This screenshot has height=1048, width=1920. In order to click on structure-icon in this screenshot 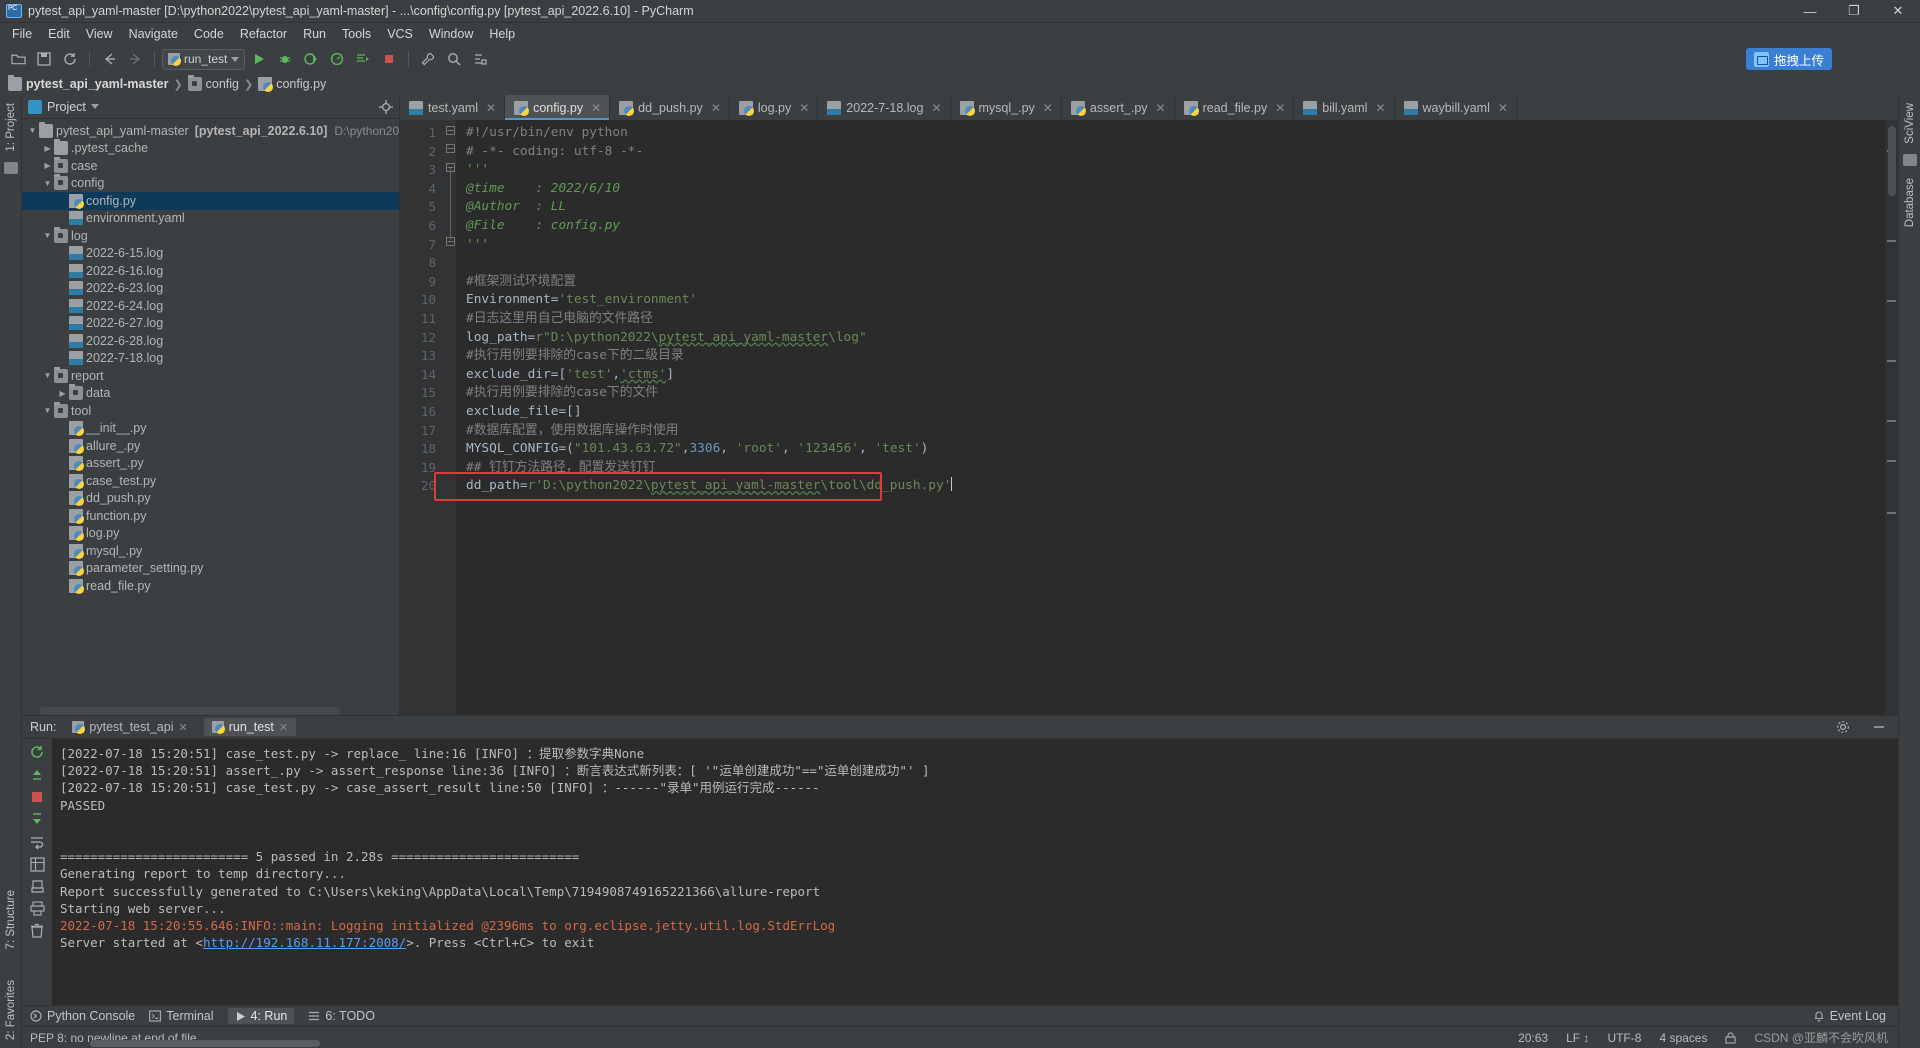, I will do `click(480, 59)`.